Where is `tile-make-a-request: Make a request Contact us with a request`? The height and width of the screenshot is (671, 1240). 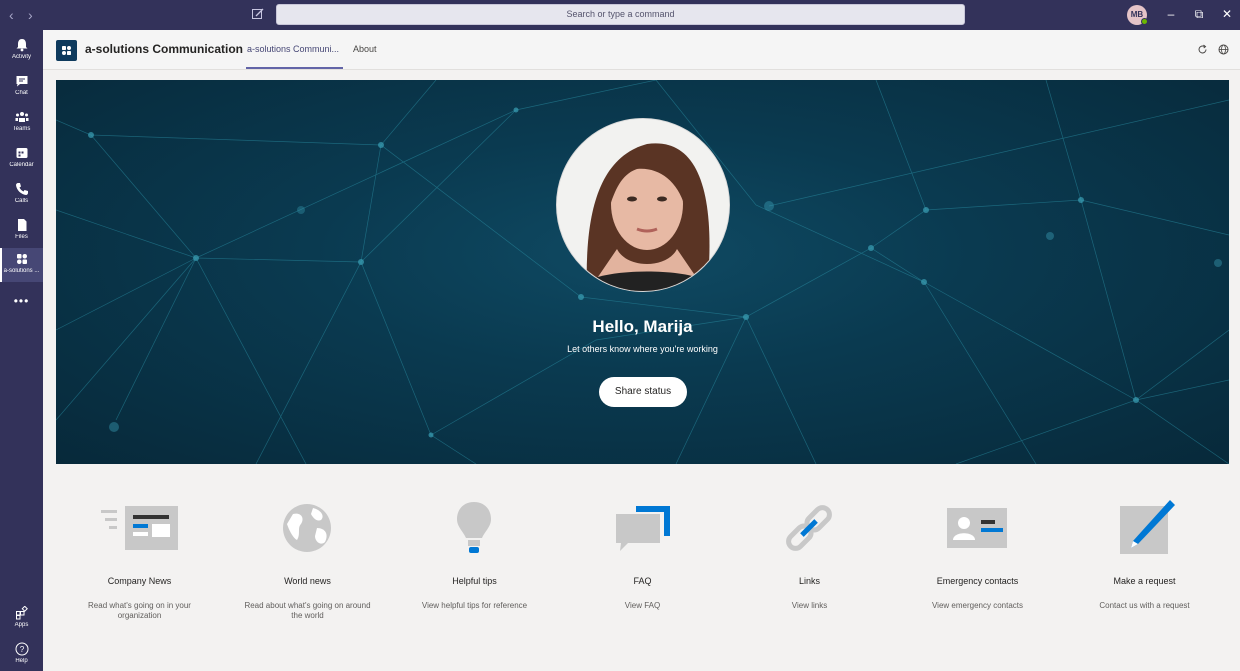
tile-make-a-request: Make a request Contact us with a request is located at coordinates (1144, 558).